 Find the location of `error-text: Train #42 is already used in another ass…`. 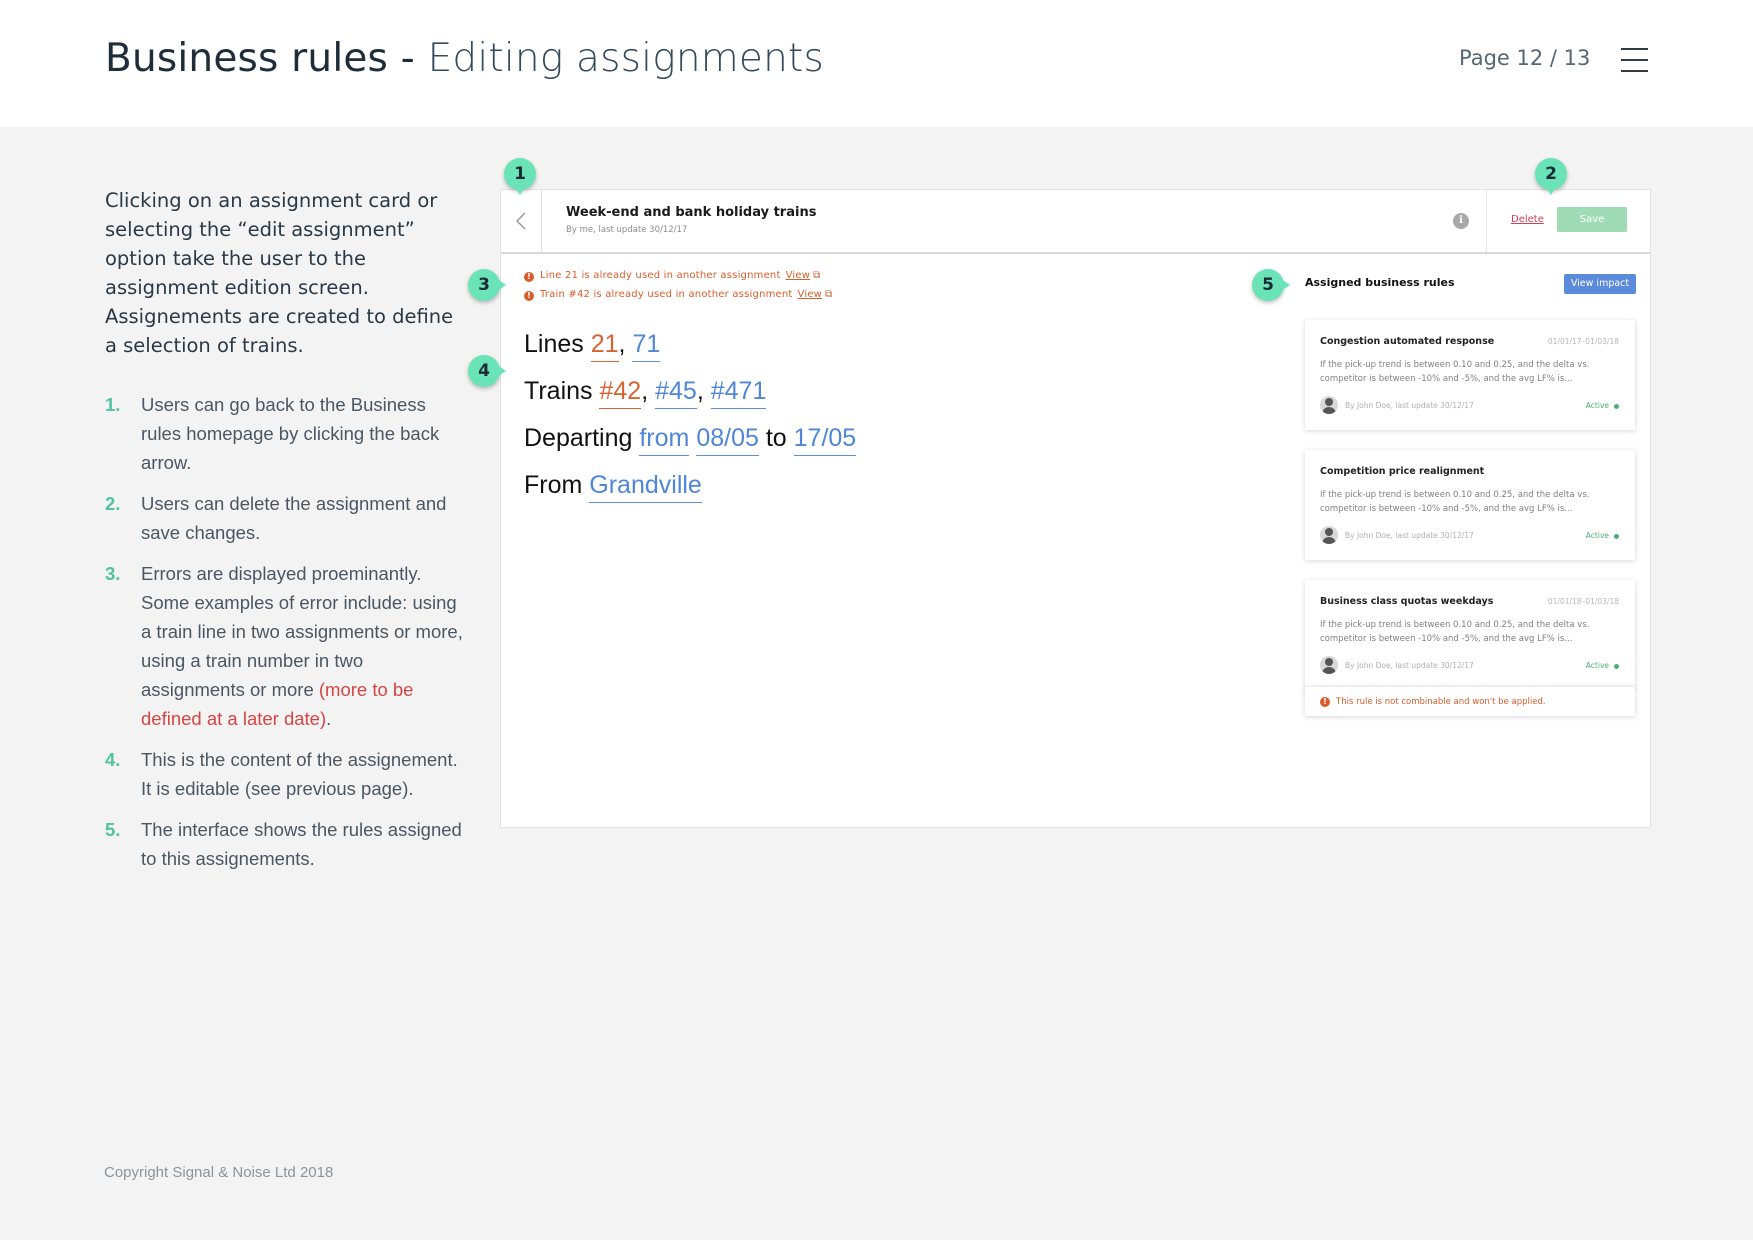

error-text: Train #42 is already used in another ass… is located at coordinates (666, 294).